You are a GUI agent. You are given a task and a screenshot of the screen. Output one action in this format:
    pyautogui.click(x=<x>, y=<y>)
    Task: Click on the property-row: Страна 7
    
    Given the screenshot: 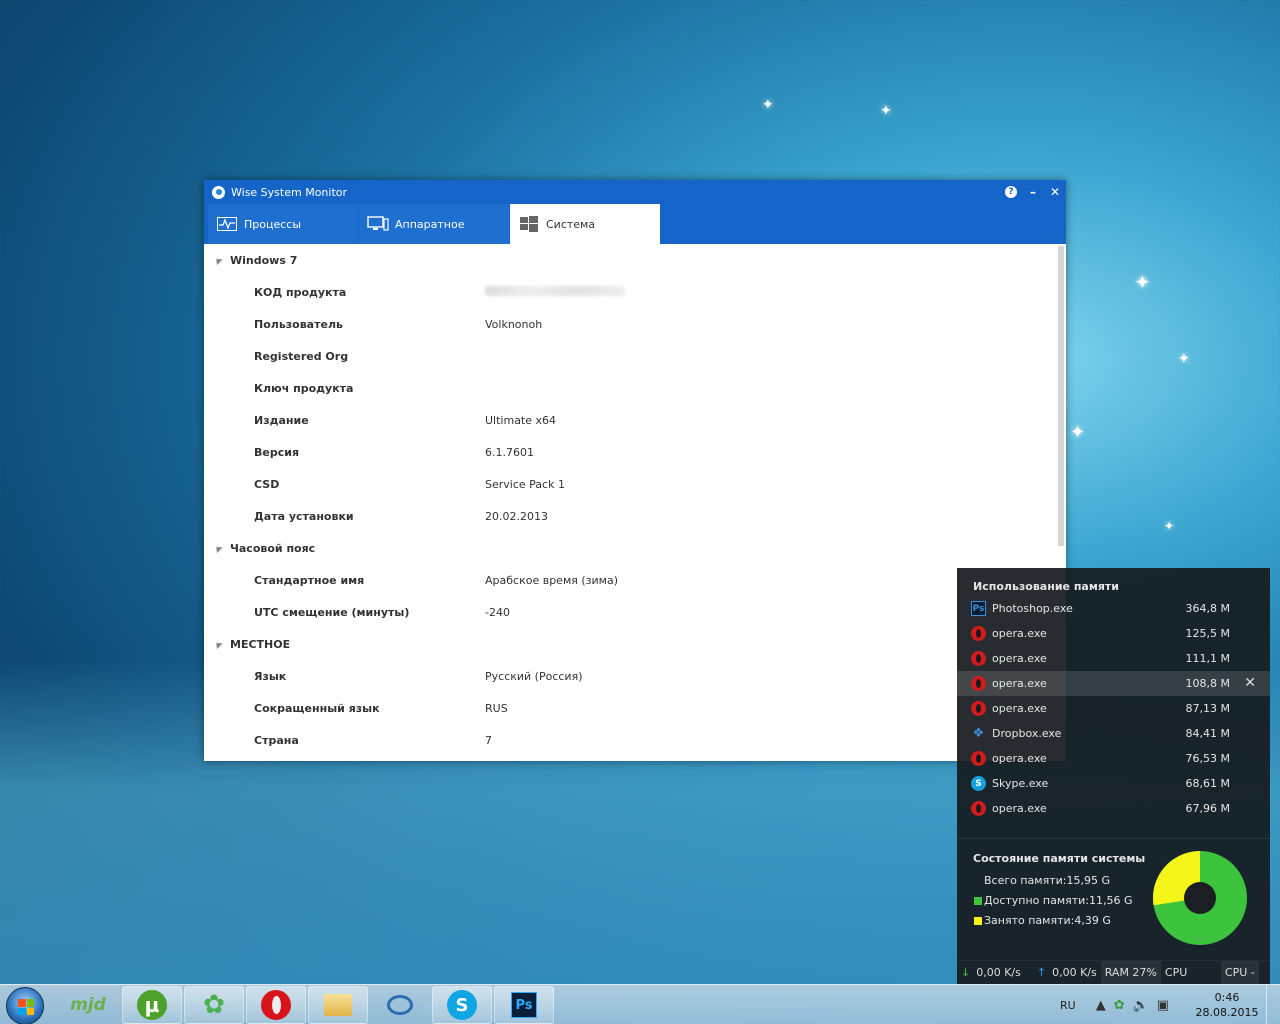 What is the action you would take?
    pyautogui.click(x=630, y=740)
    